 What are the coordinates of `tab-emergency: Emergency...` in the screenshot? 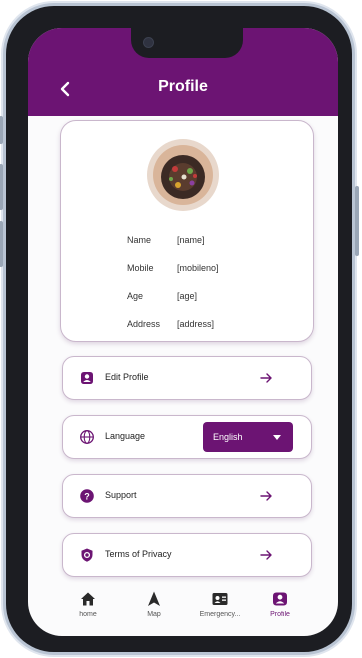 It's located at (220, 608).